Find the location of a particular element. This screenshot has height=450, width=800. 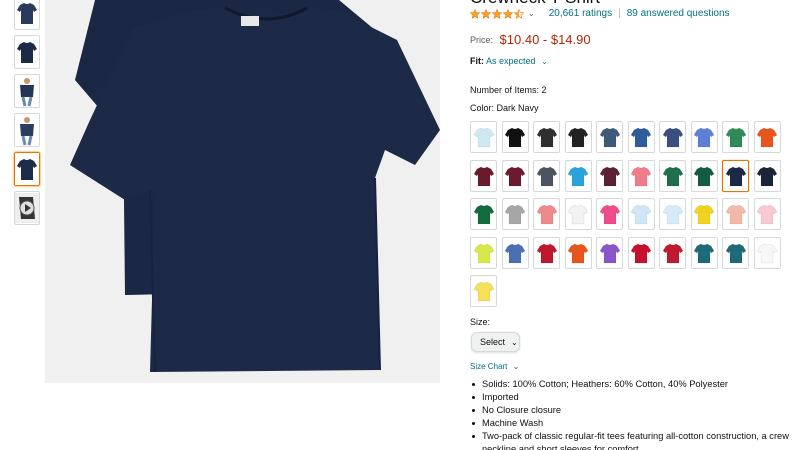

size-chart-link: Size Chart ⌄ is located at coordinates (494, 366).